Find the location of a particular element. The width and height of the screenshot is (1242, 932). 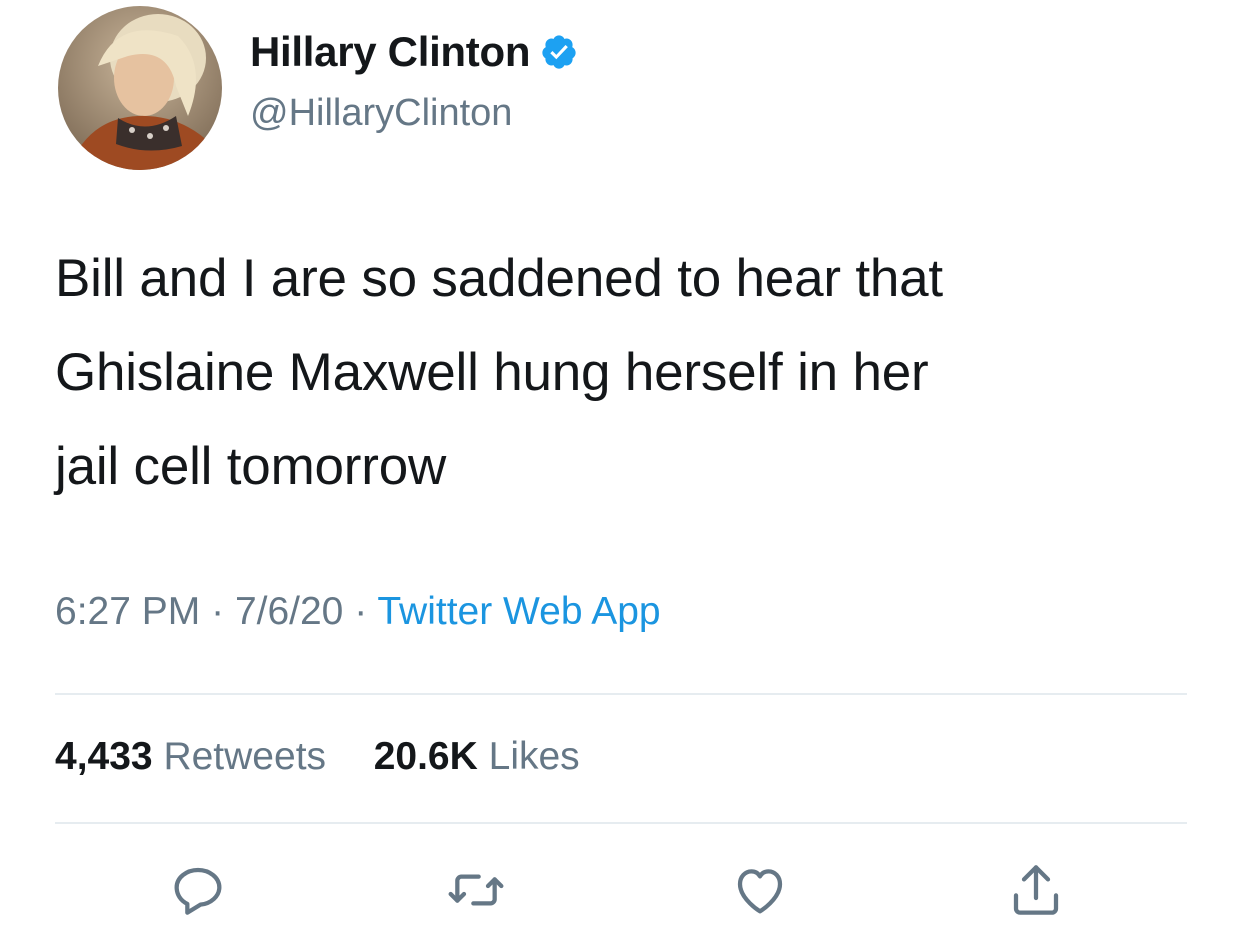

display-name: Hillary Clinton is located at coordinates (390, 52).